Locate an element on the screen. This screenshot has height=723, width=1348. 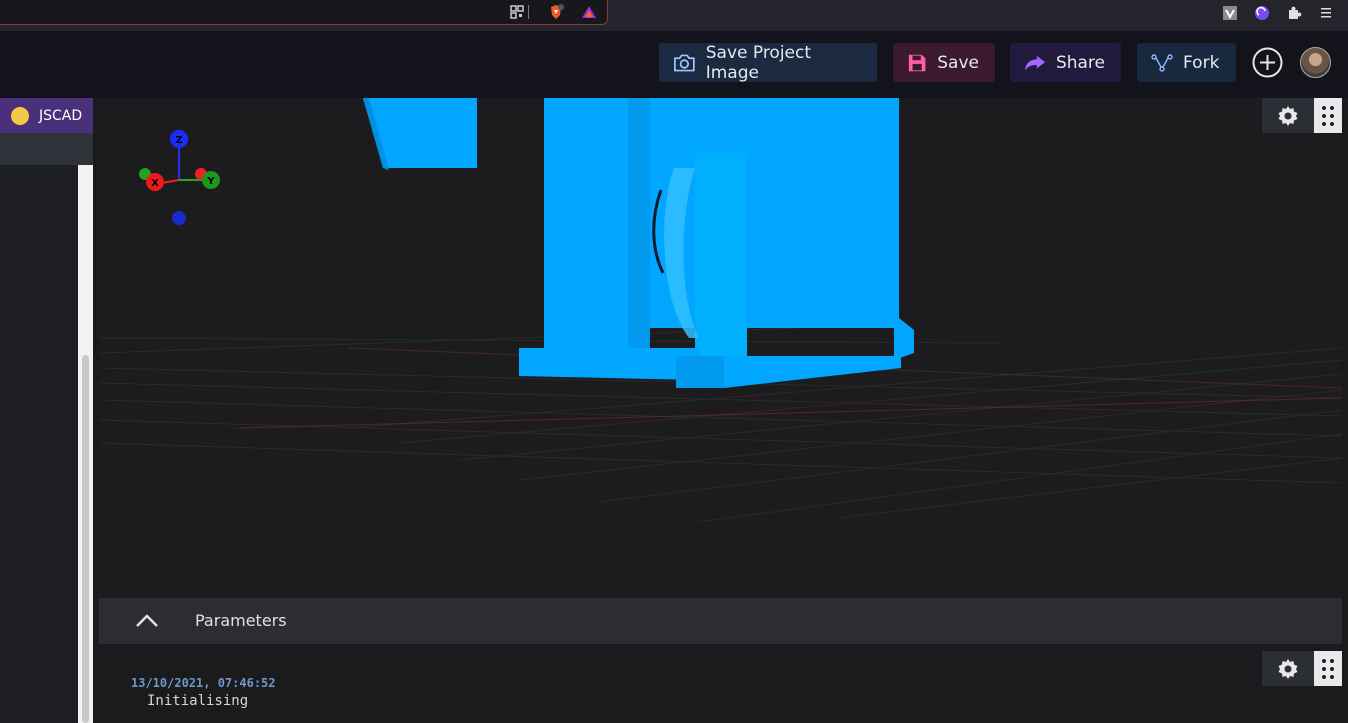
jscad-tab: JSCAD is located at coordinates (46, 115).